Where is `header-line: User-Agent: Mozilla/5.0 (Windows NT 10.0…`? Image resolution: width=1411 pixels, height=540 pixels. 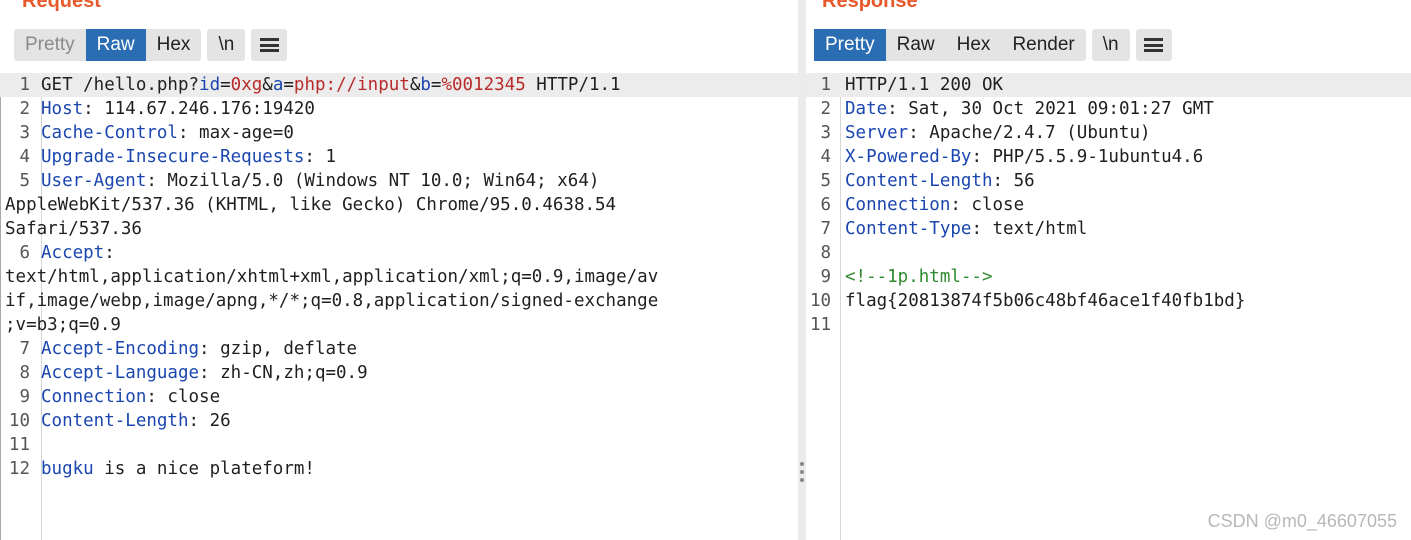 header-line: User-Agent: Mozilla/5.0 (Windows NT 10.0… is located at coordinates (417, 181).